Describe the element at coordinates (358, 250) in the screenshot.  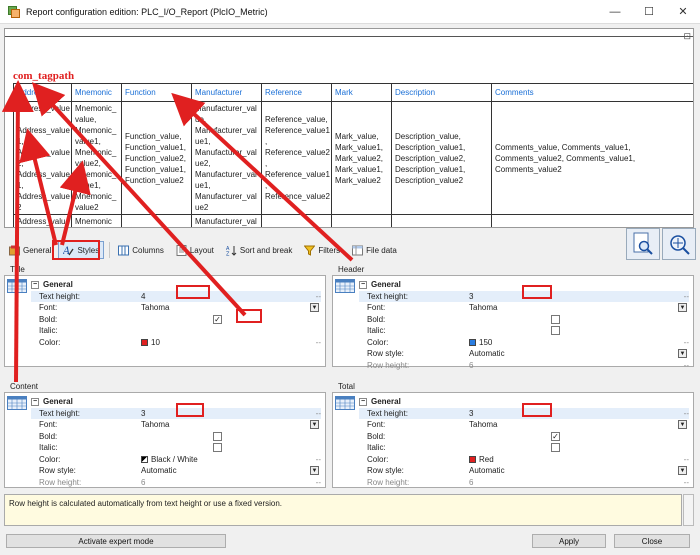
I see `file-data-icon` at that location.